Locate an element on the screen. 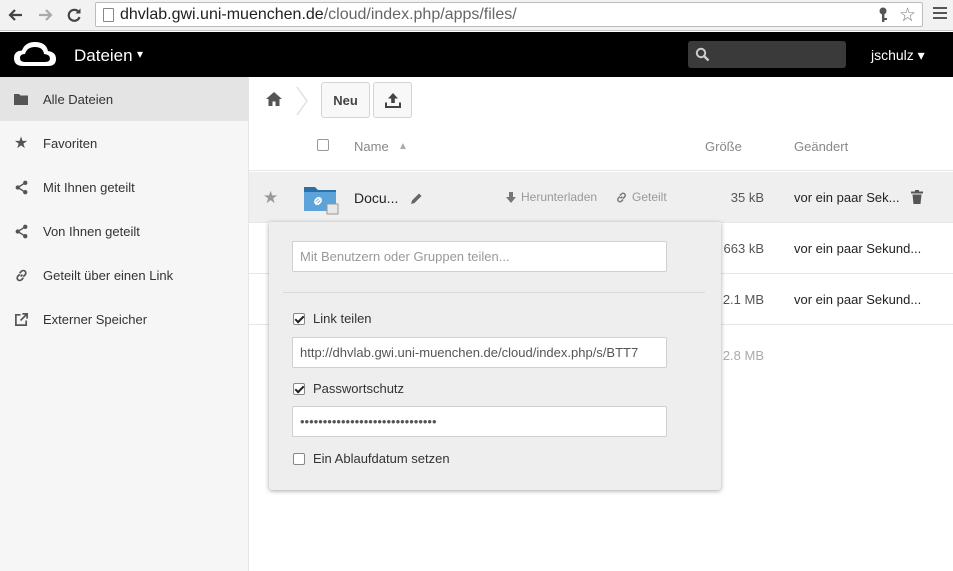 This screenshot has width=953, height=571. external-link-icon is located at coordinates (21, 319).